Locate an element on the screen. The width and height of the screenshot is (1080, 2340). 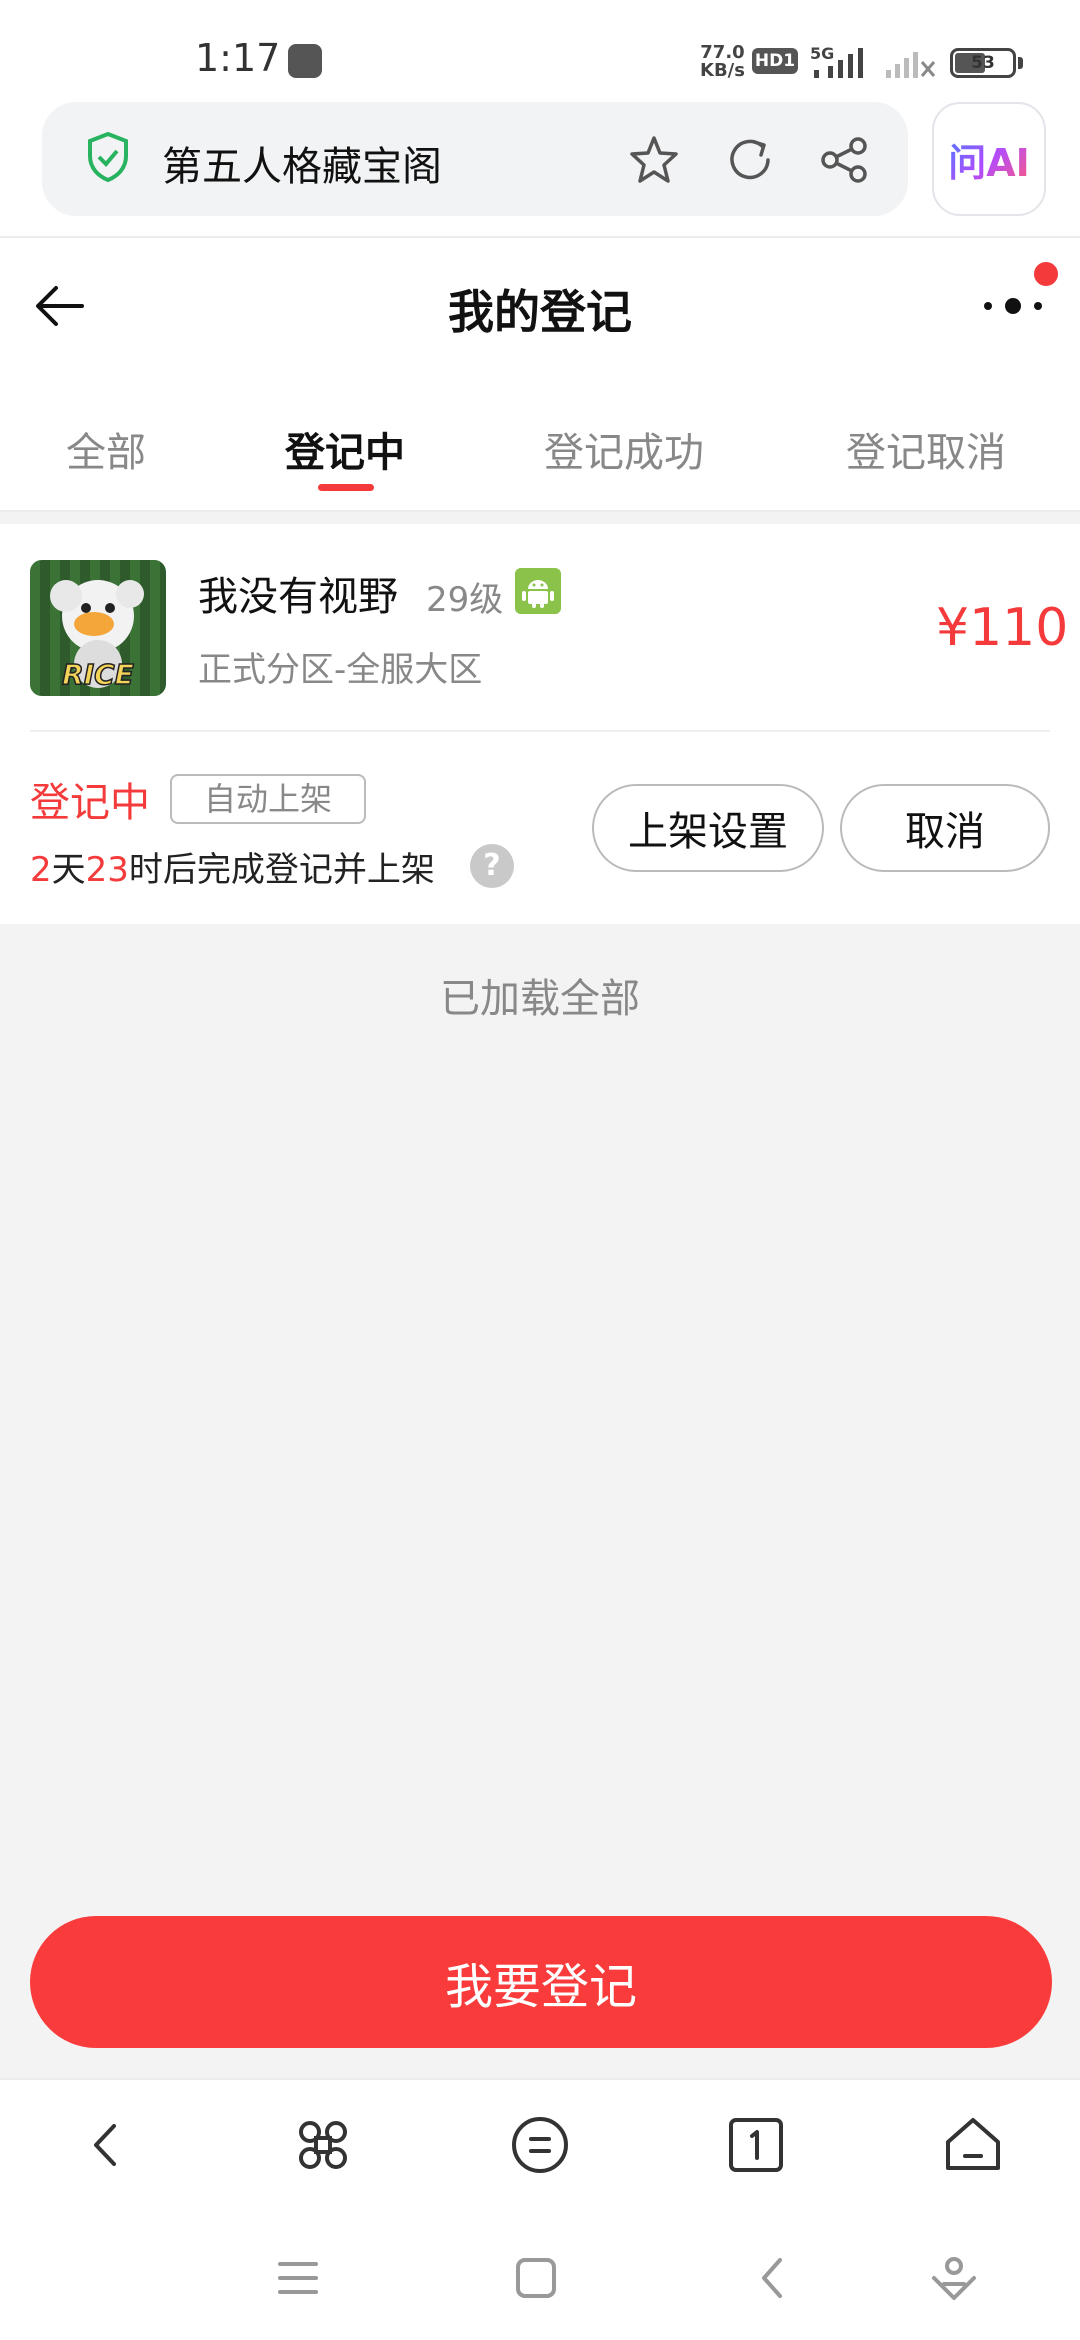
home-square-icon is located at coordinates (536, 2278).